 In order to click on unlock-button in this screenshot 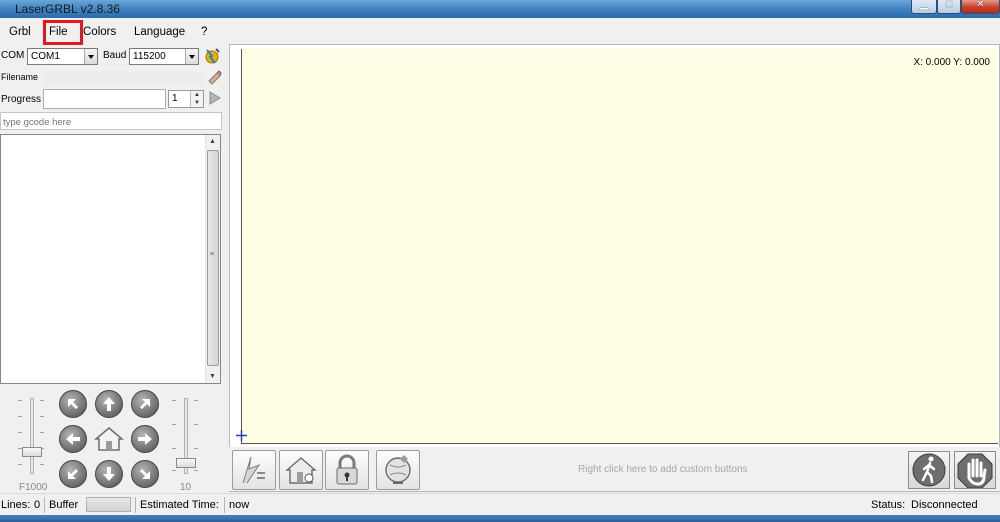, I will do `click(347, 470)`.